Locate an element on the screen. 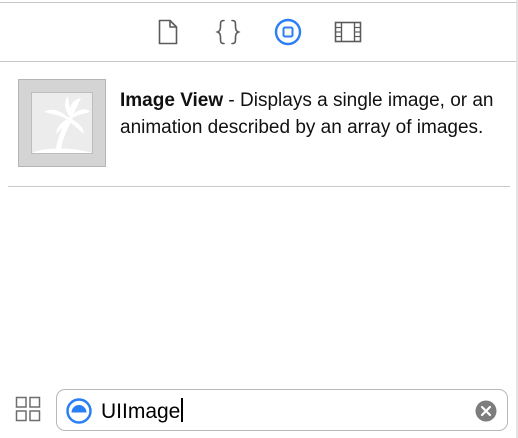 The image size is (518, 438). image-view-thumbnail is located at coordinates (62, 123).